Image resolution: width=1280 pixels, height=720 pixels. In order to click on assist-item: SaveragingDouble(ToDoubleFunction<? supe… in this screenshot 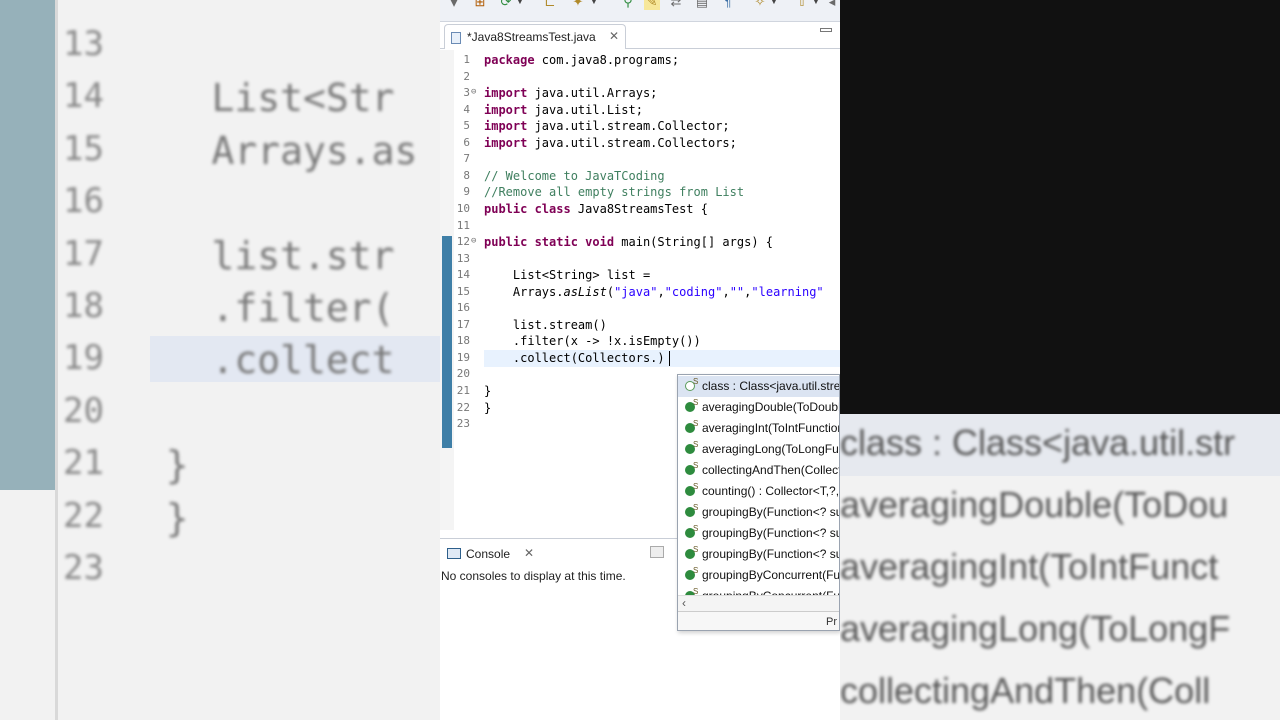, I will do `click(759, 407)`.